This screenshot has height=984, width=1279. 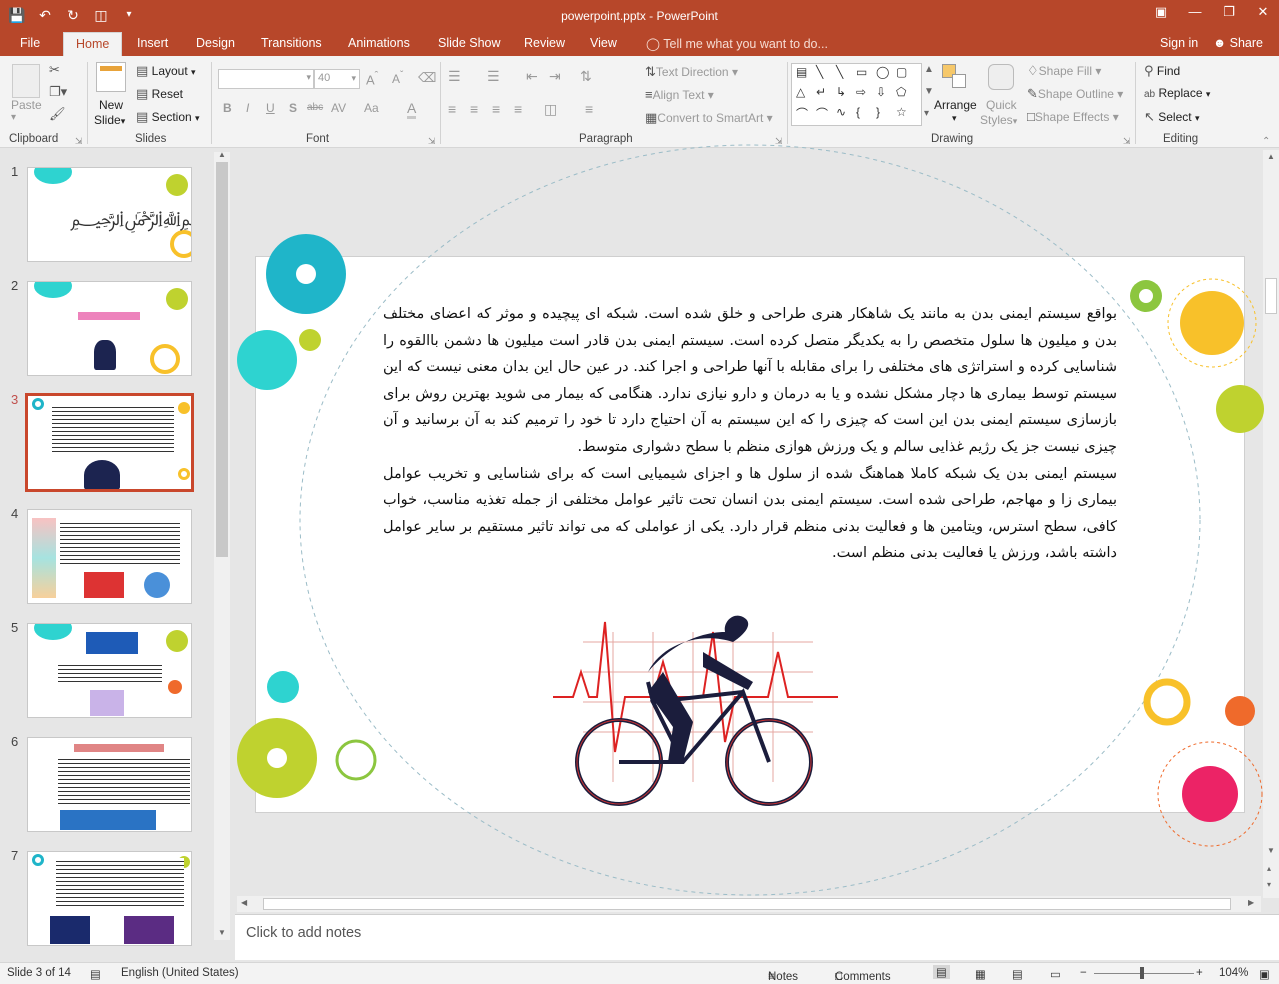 I want to click on shape-effects-button: □Shape Effects ▾, so click(x=1073, y=116).